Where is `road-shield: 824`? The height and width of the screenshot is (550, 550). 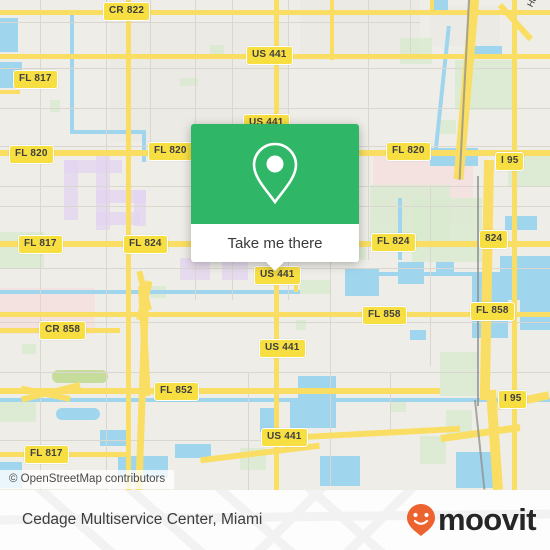
road-shield: 824 is located at coordinates (494, 239).